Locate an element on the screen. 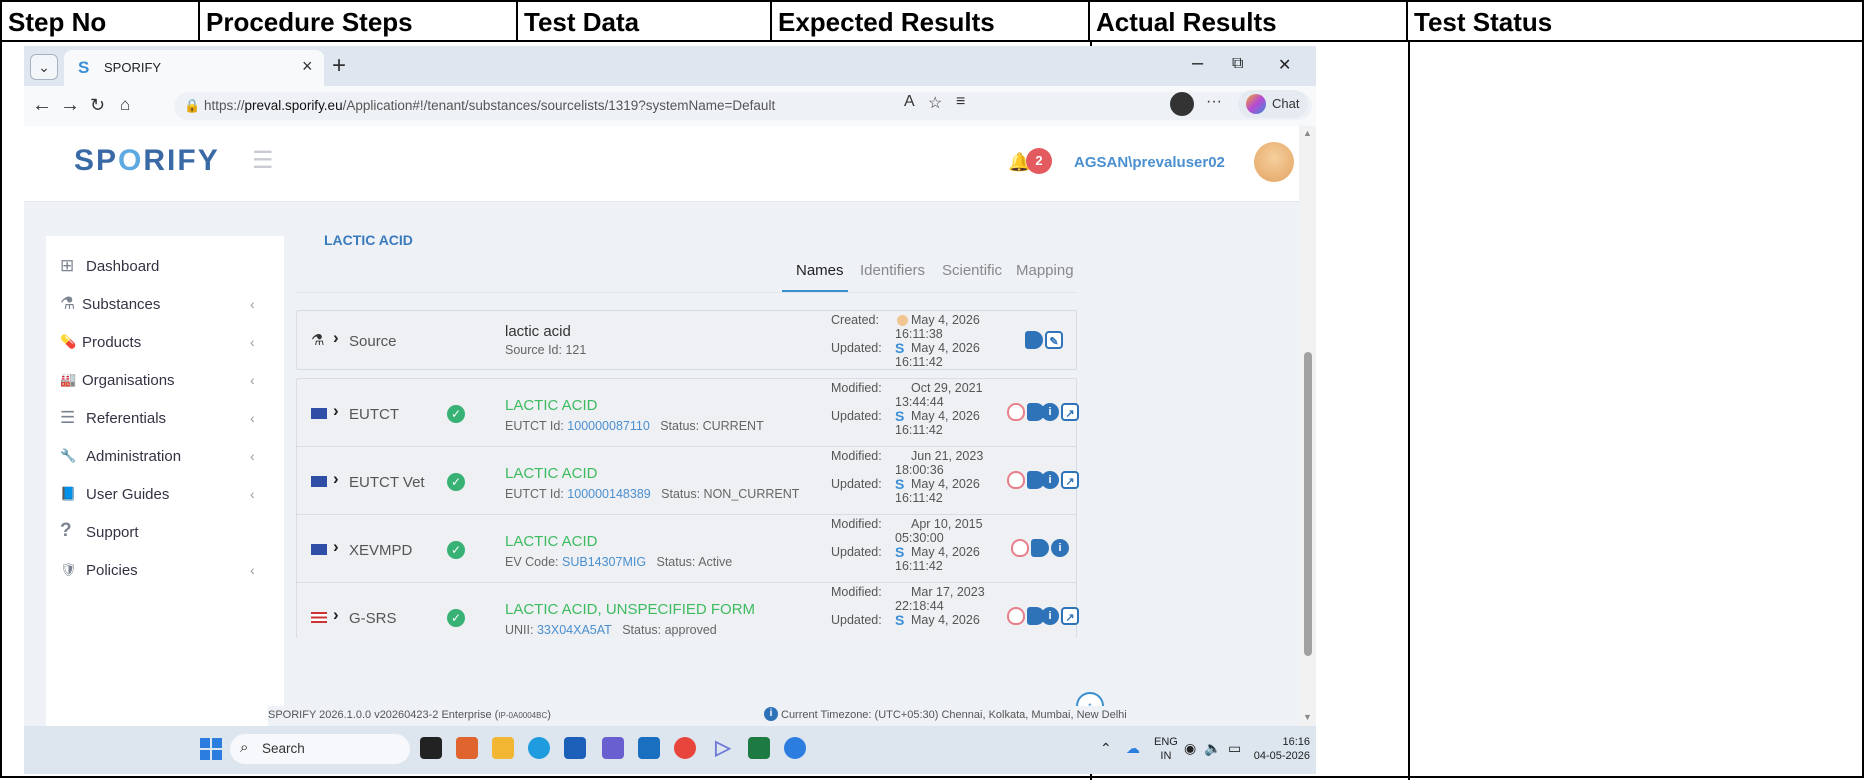 Image resolution: width=1864 pixels, height=780 pixels. chevron-up-icon: ⌃ is located at coordinates (1106, 748).